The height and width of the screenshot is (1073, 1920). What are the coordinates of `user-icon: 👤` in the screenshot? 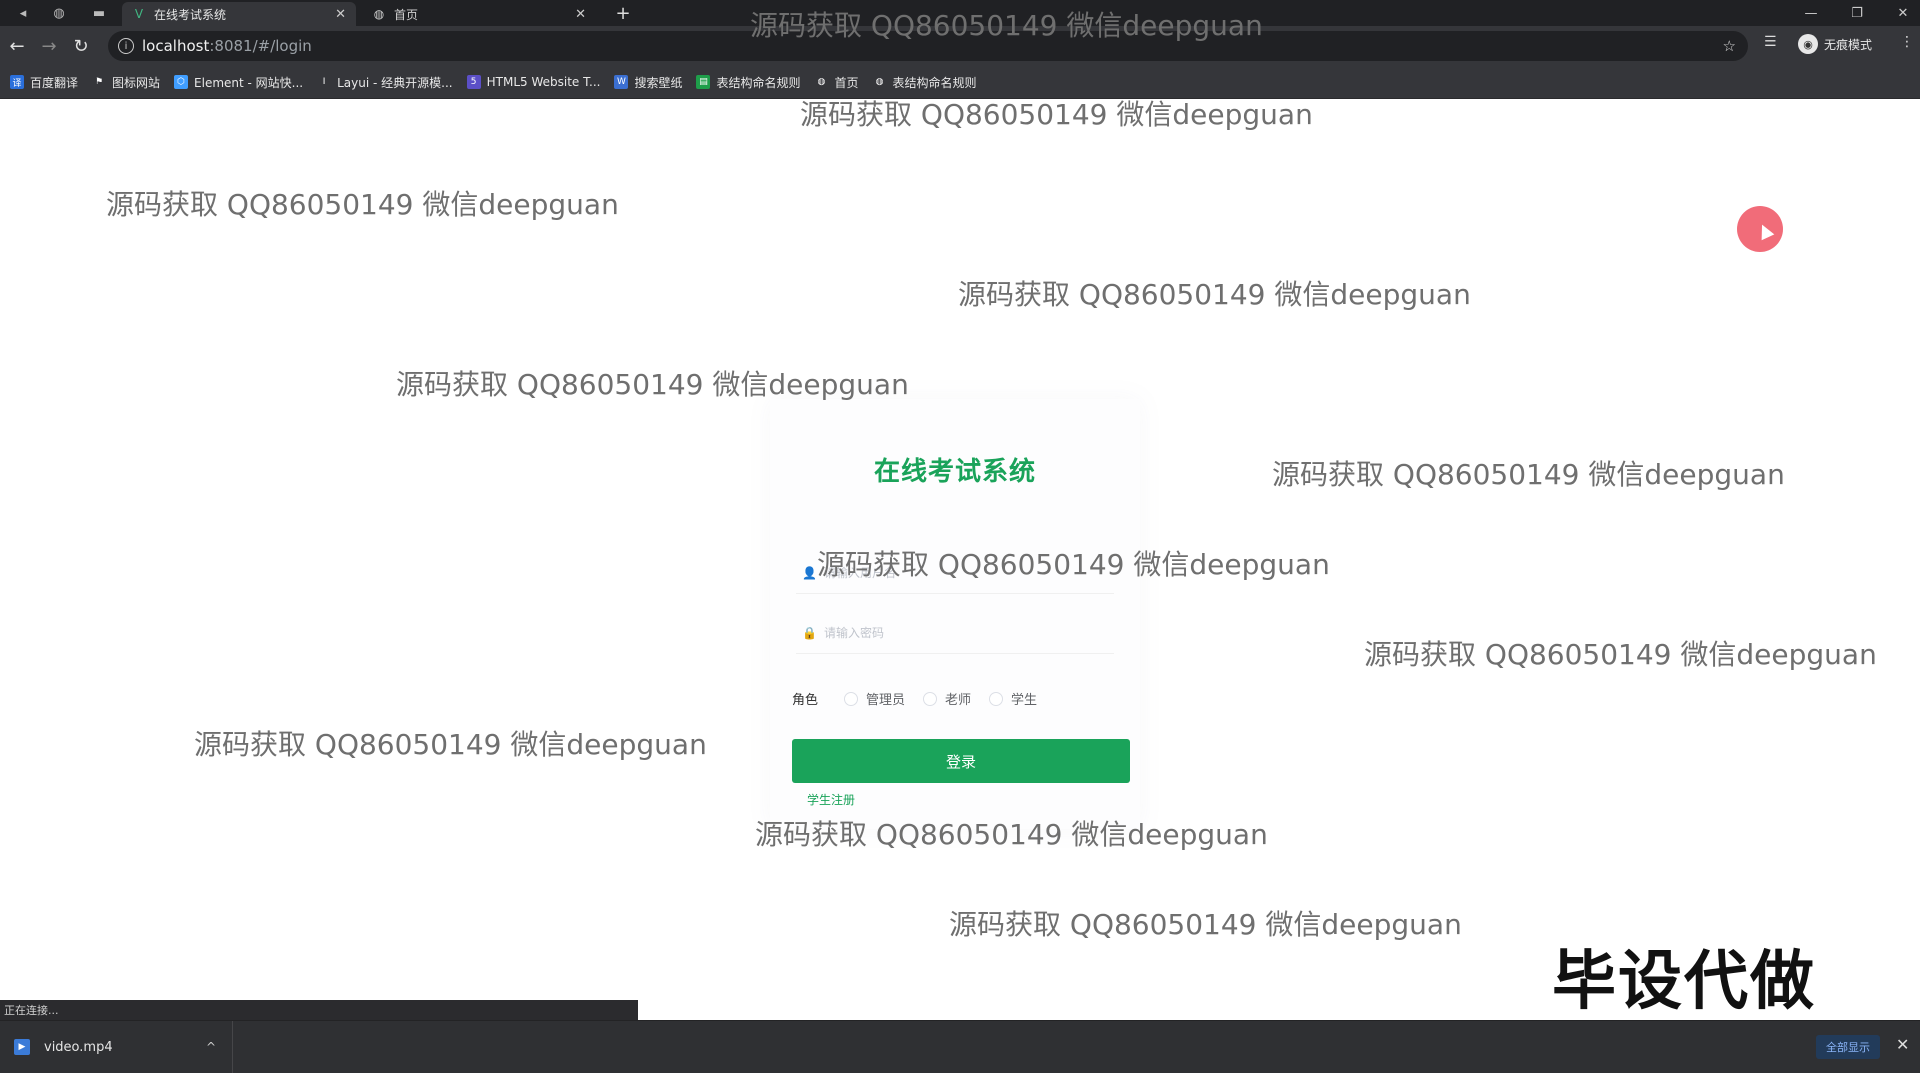 It's located at (809, 573).